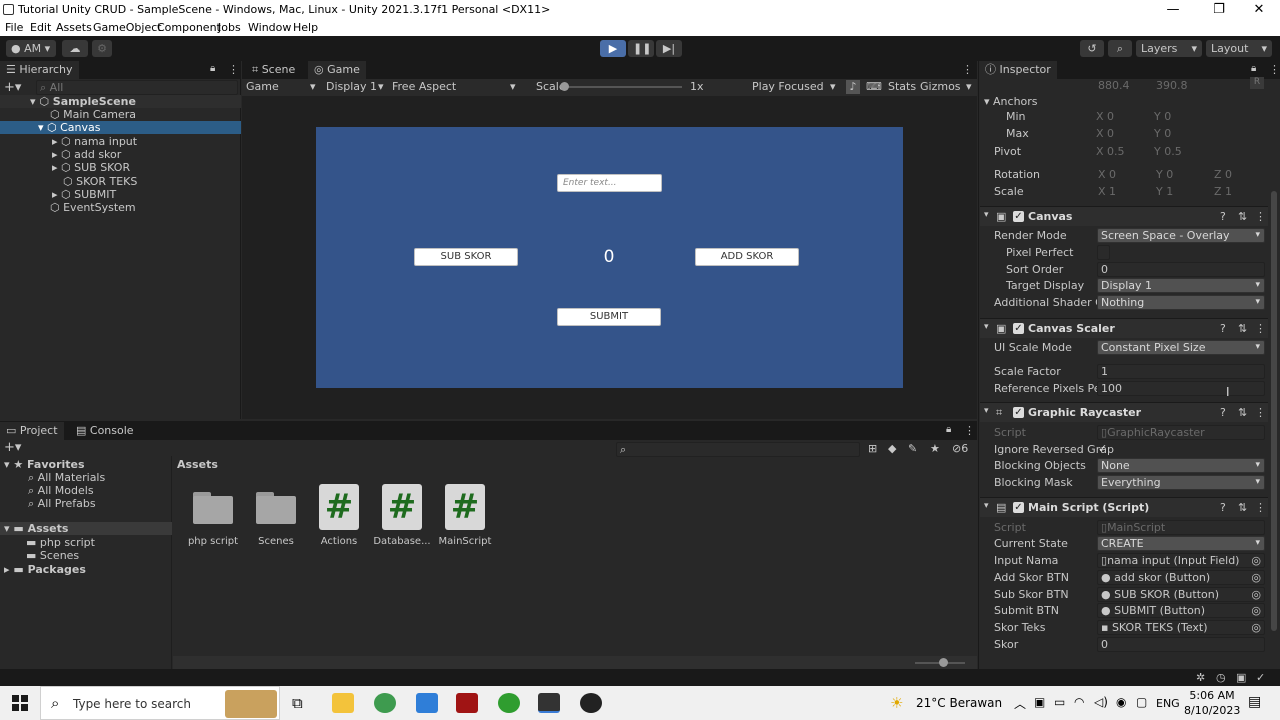 This screenshot has height=720, width=1280. What do you see at coordinates (1181, 388) in the screenshot?
I see `reference-pixels-input: 100` at bounding box center [1181, 388].